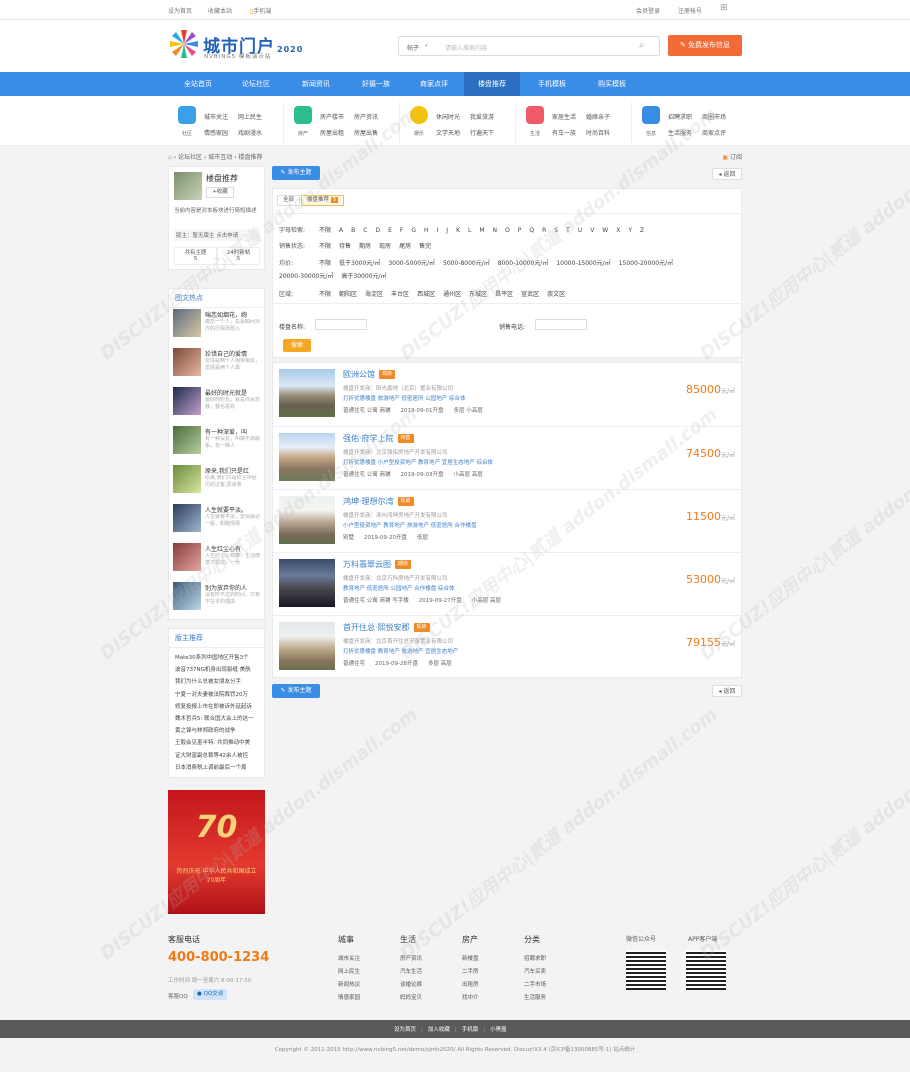 The height and width of the screenshot is (1072, 910). Describe the element at coordinates (612, 84) in the screenshot. I see `nav-item-buy-template: 购买模板` at that location.